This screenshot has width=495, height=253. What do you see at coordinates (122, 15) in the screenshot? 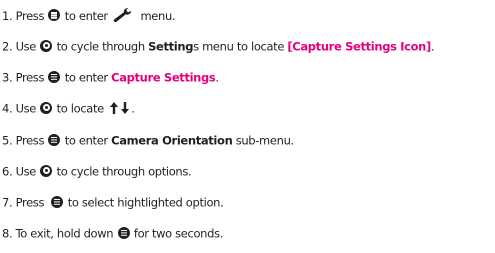
I see `wrench-icon` at bounding box center [122, 15].